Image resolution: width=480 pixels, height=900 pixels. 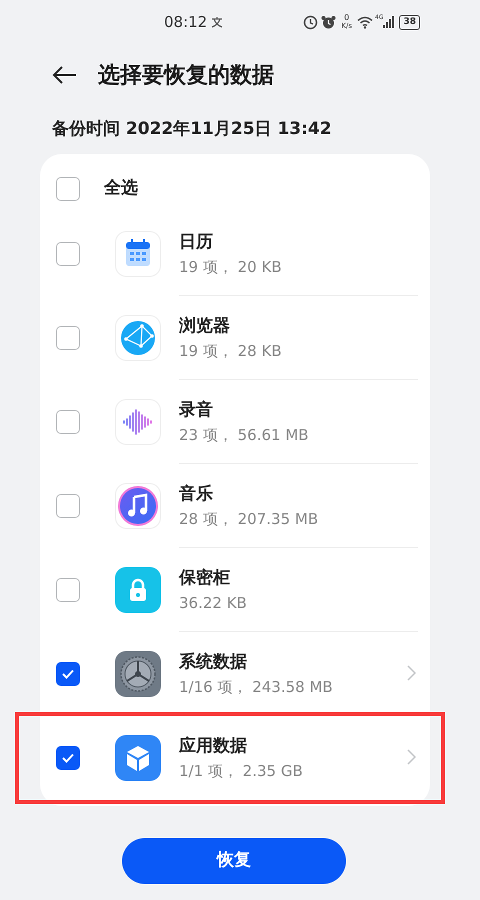 I want to click on status-time: 08:12, so click(x=186, y=22).